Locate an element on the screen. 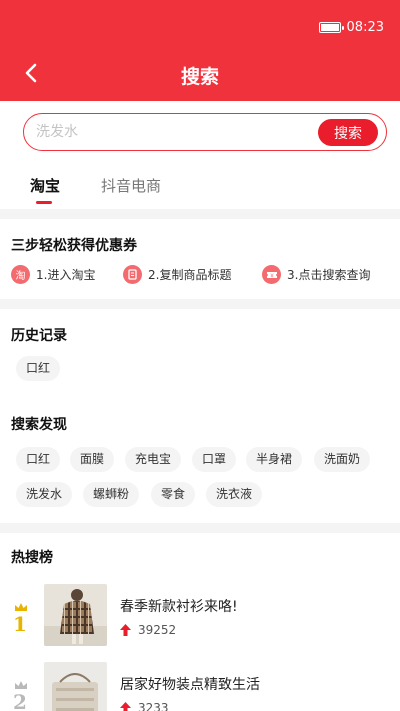  hot-item-count: 3233 is located at coordinates (144, 706).